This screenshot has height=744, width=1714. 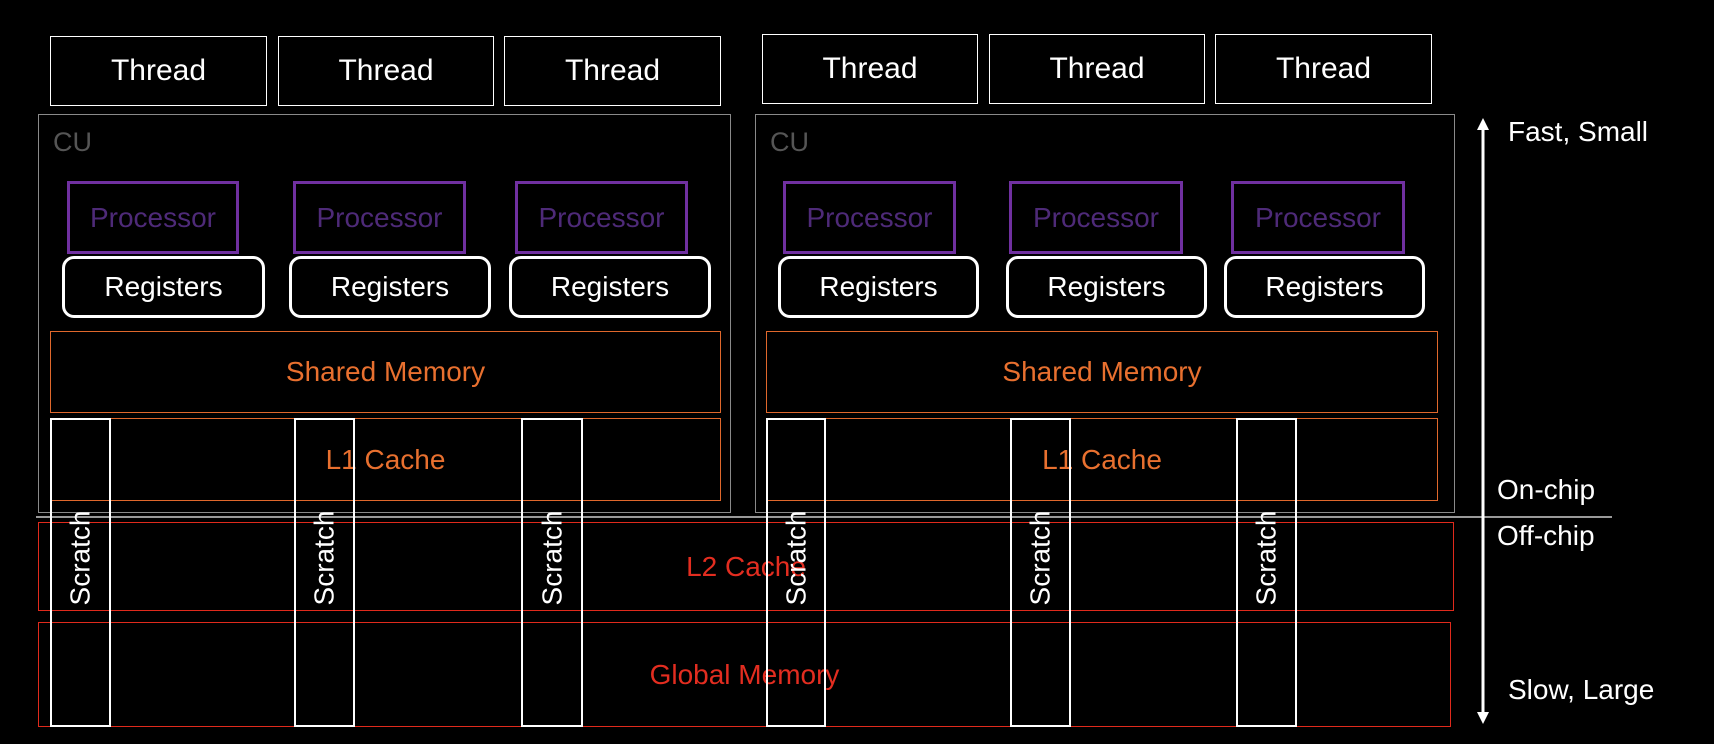 I want to click on off-chip-label: Off-chip, so click(x=1546, y=535).